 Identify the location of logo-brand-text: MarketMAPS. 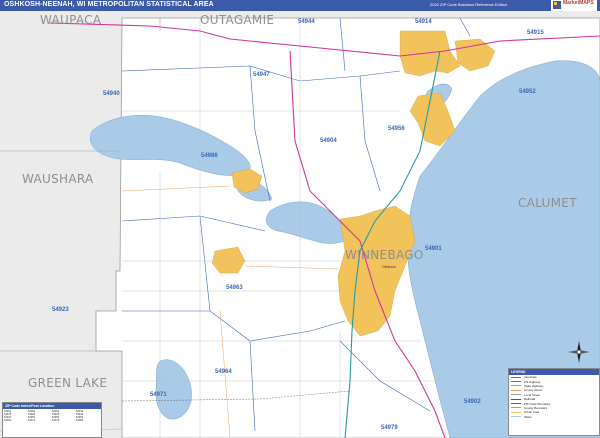
(578, 3).